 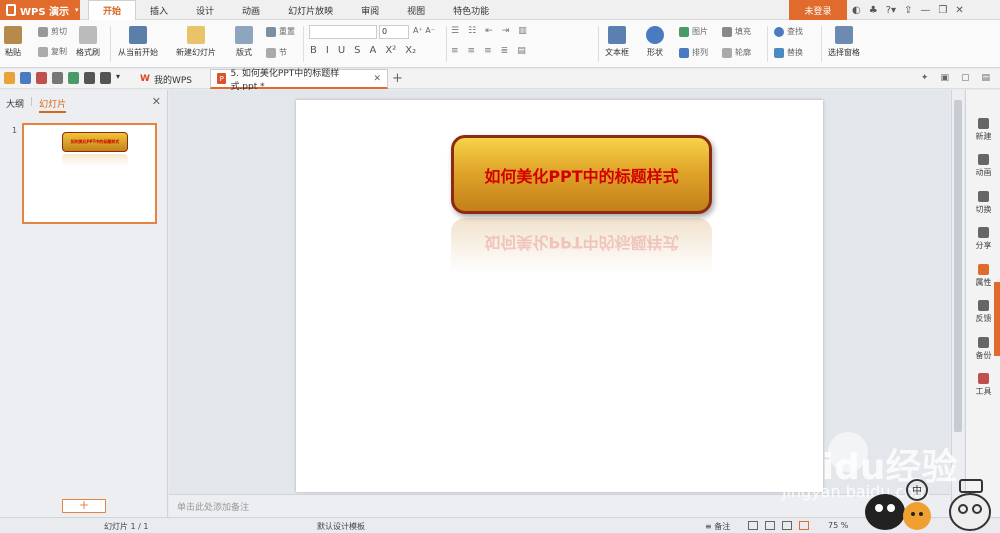 I want to click on zoom-level: 75 %, so click(x=838, y=525).